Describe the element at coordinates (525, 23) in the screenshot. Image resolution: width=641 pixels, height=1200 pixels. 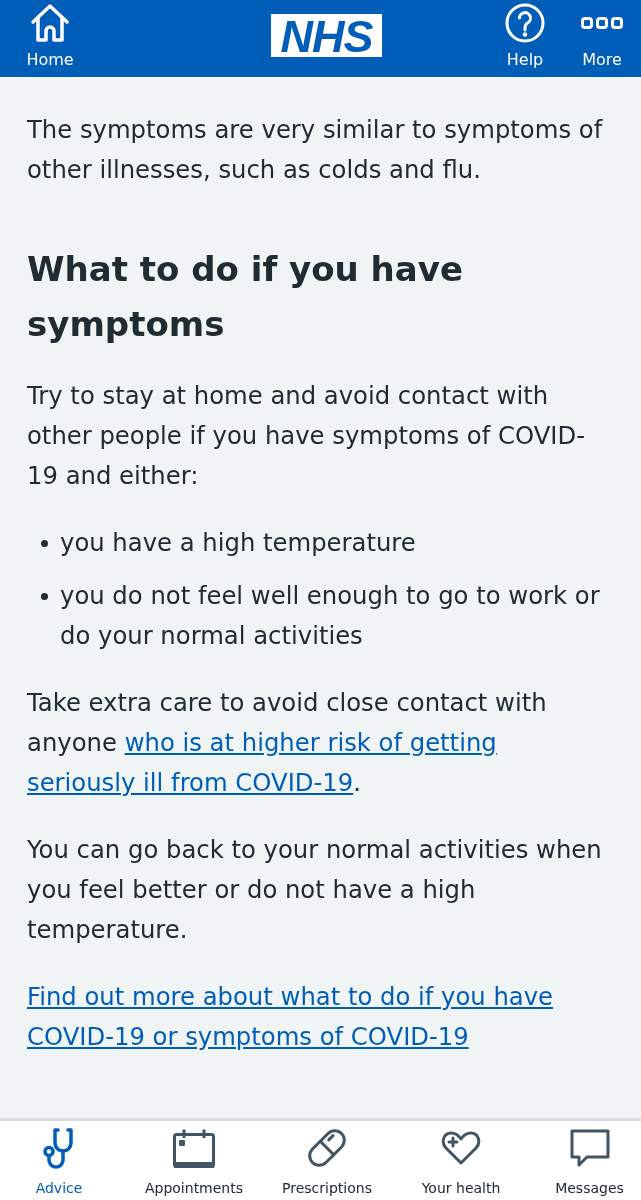
I see `help-icon` at that location.